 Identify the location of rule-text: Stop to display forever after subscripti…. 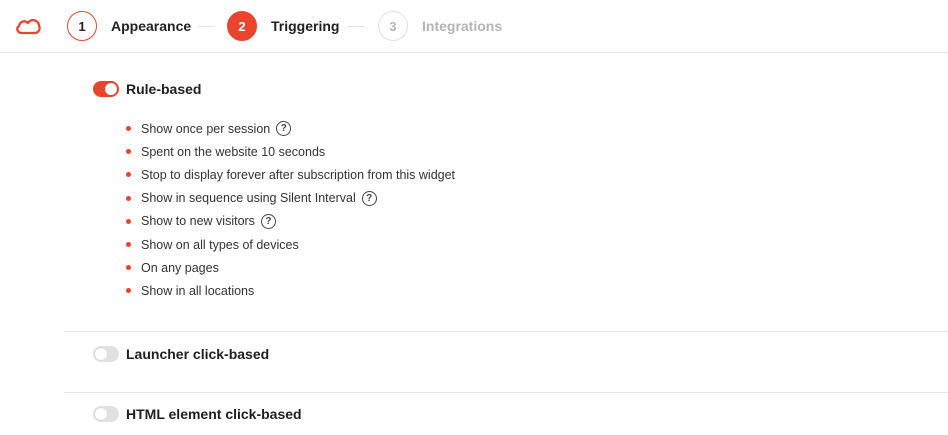
(298, 174).